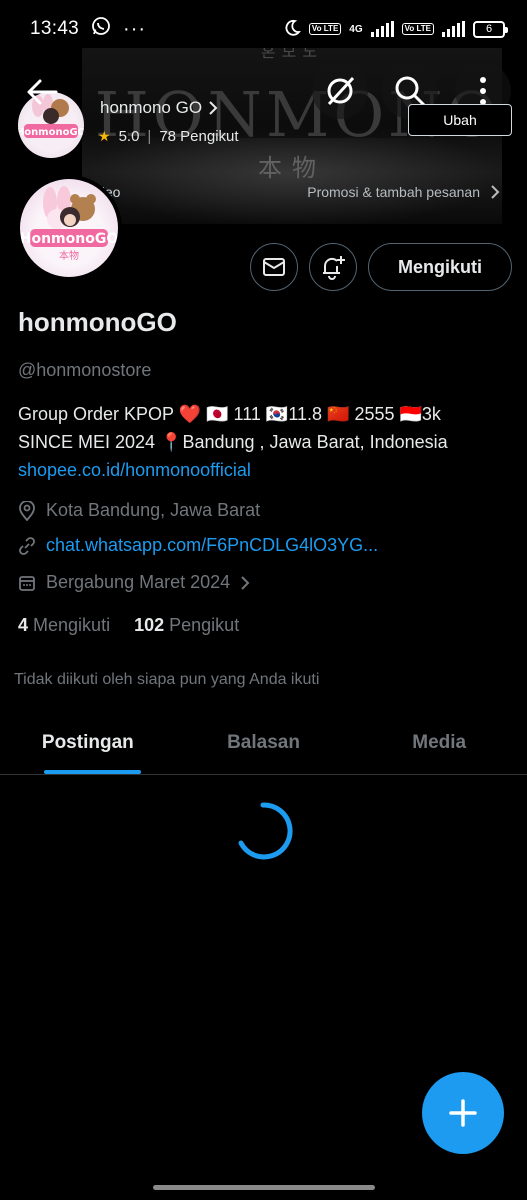  What do you see at coordinates (356, 29) in the screenshot?
I see `net-4g-label: 4G` at bounding box center [356, 29].